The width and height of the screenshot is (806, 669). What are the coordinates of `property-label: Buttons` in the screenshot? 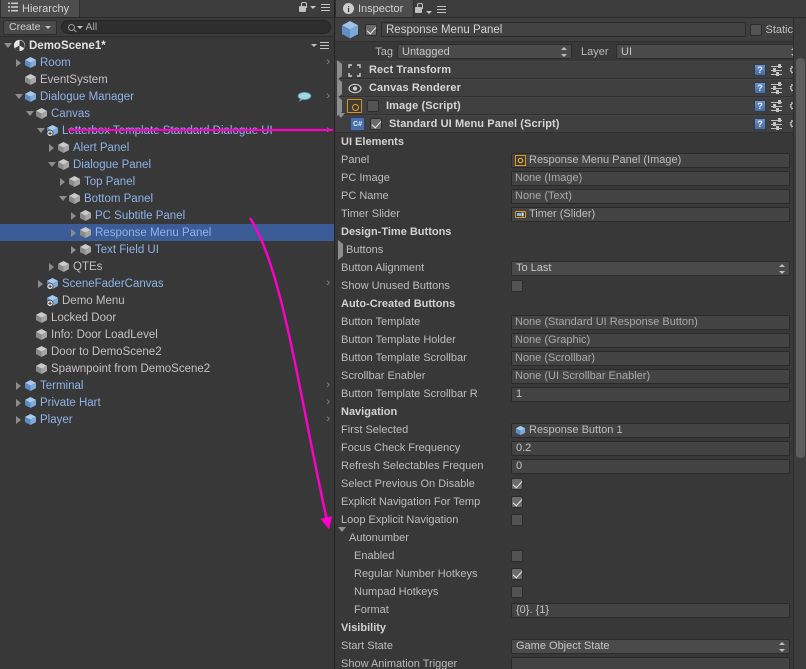 It's located at (431, 250).